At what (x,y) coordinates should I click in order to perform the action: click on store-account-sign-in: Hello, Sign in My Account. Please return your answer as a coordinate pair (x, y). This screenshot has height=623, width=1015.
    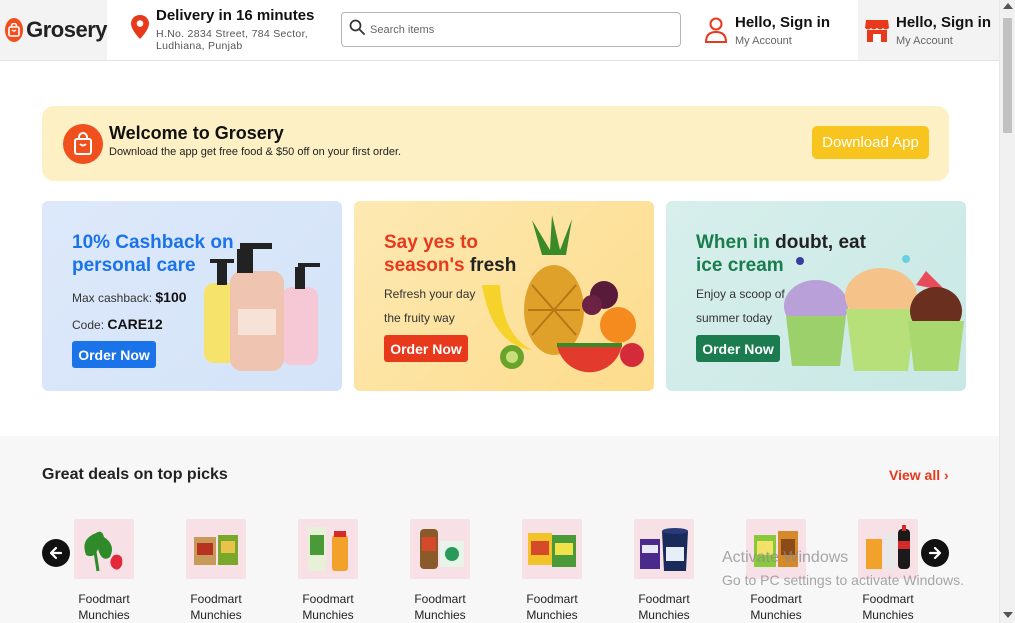
    Looking at the image, I should click on (928, 30).